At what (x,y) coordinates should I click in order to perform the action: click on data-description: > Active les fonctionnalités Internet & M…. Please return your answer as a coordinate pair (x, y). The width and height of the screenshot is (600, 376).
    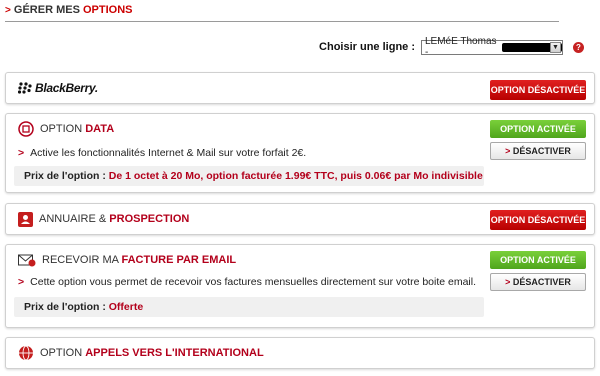
    Looking at the image, I should click on (162, 153).